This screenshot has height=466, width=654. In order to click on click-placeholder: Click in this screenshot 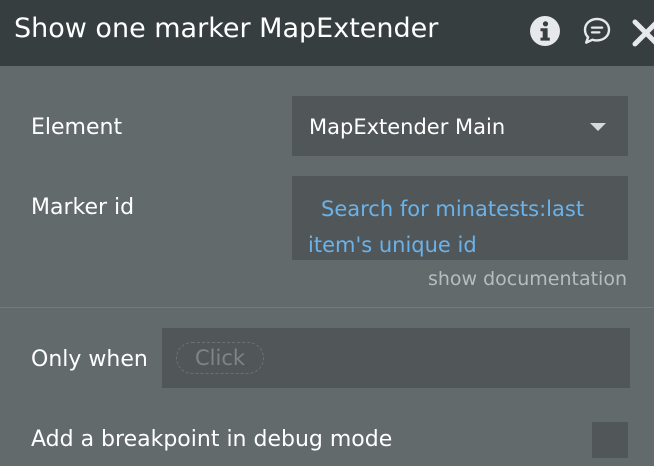, I will do `click(220, 358)`.